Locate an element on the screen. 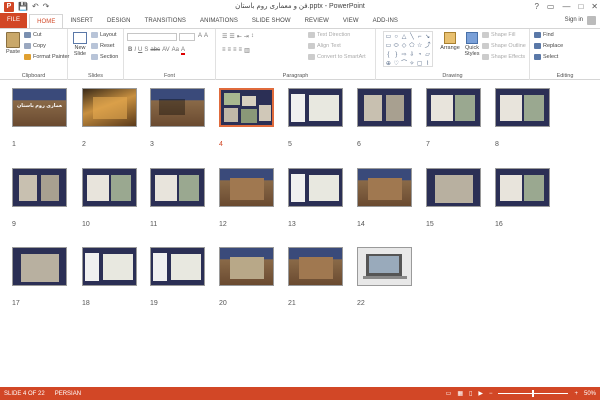  replace-button: Replace is located at coordinates (548, 46).